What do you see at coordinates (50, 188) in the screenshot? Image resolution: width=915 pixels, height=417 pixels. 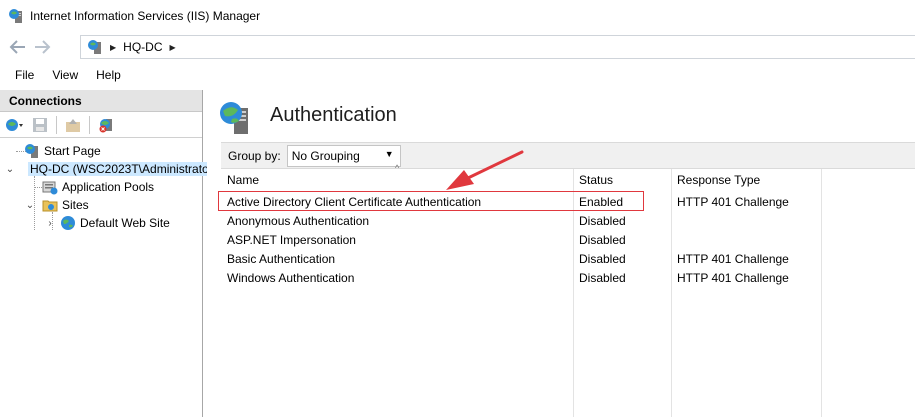 I see `app-pools-icon` at bounding box center [50, 188].